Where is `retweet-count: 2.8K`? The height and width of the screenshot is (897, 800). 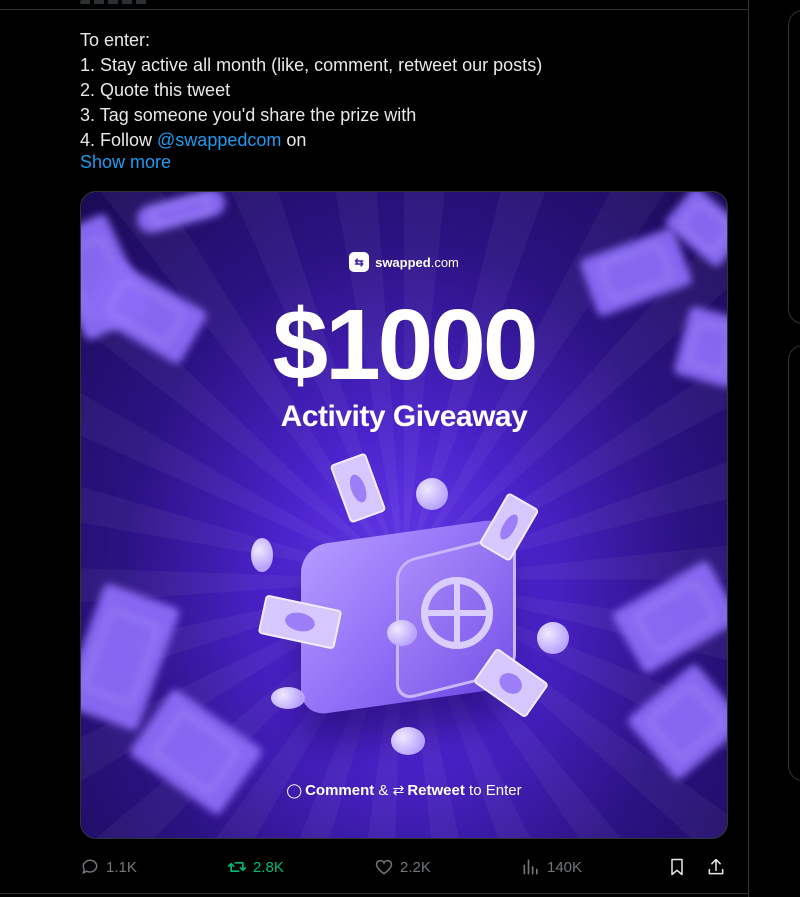 retweet-count: 2.8K is located at coordinates (268, 867).